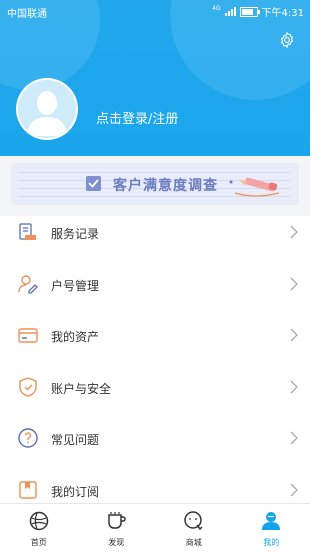 Image resolution: width=320 pixels, height=552 pixels. What do you see at coordinates (28, 386) in the screenshot?
I see `security-shield-icon` at bounding box center [28, 386].